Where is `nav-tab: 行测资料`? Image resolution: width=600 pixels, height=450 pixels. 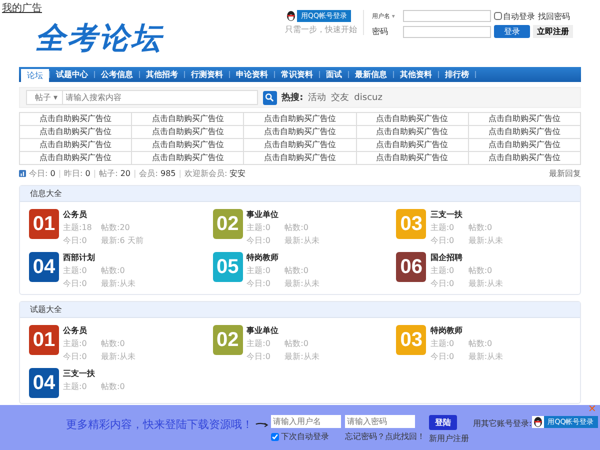 nav-tab: 行测资料 is located at coordinates (207, 75).